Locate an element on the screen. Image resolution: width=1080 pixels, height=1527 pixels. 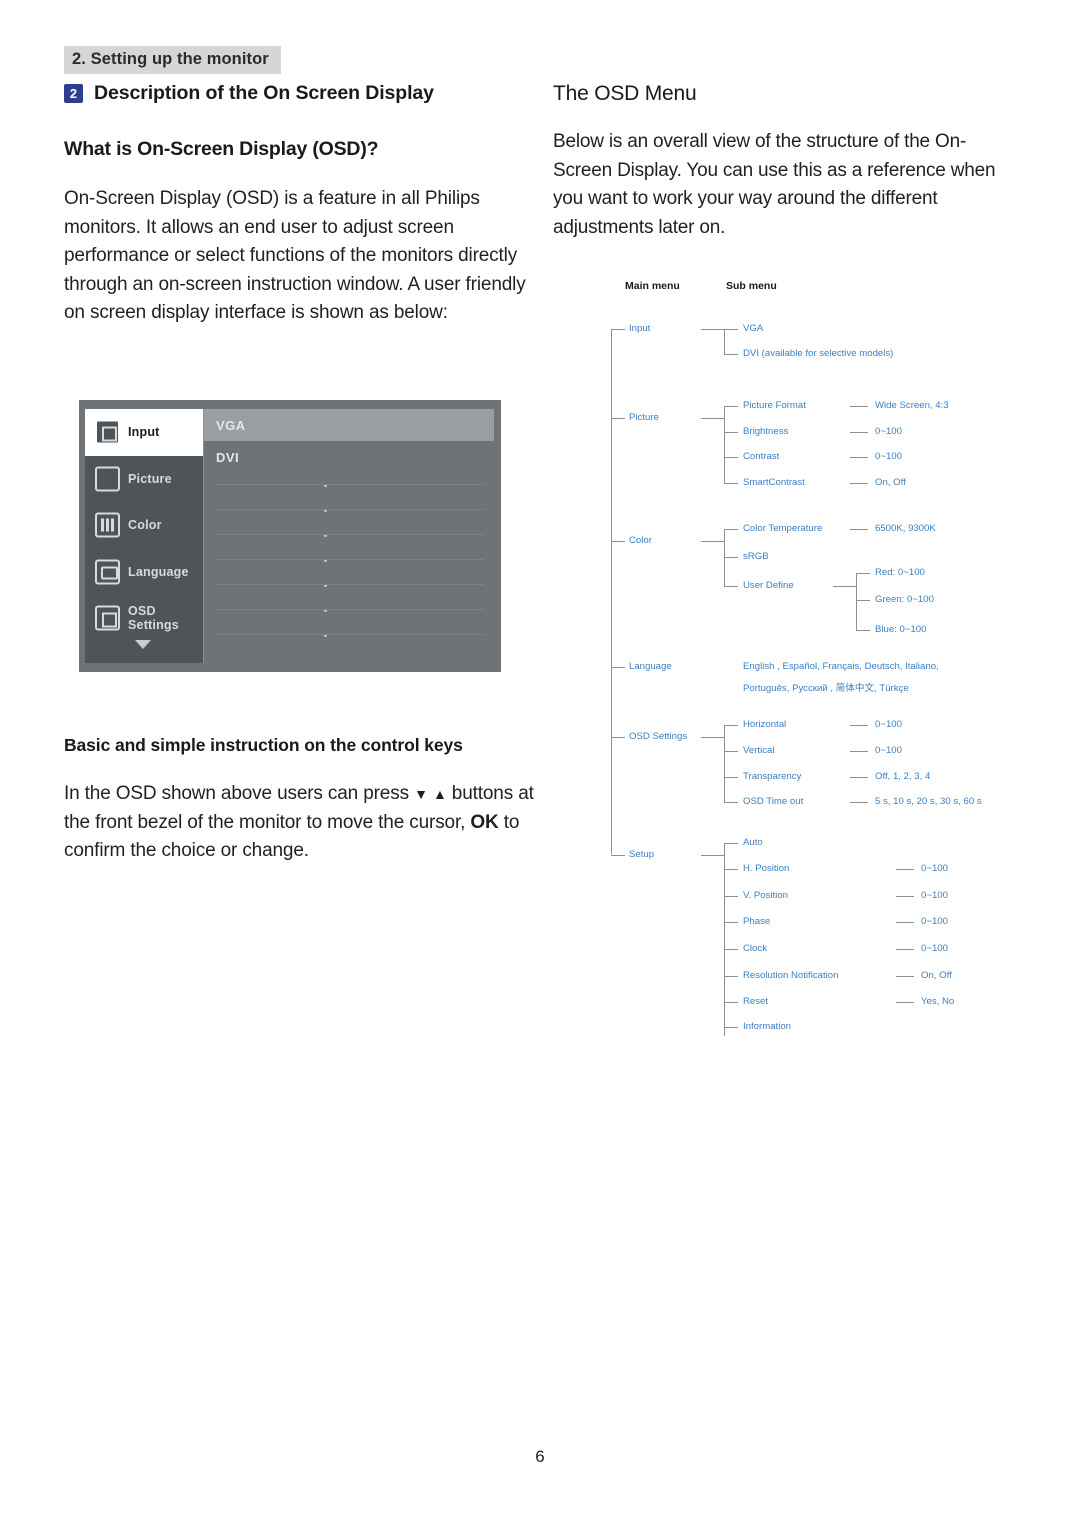
tree-node-smartcontrast: SmartContrast is located at coordinates (774, 482).